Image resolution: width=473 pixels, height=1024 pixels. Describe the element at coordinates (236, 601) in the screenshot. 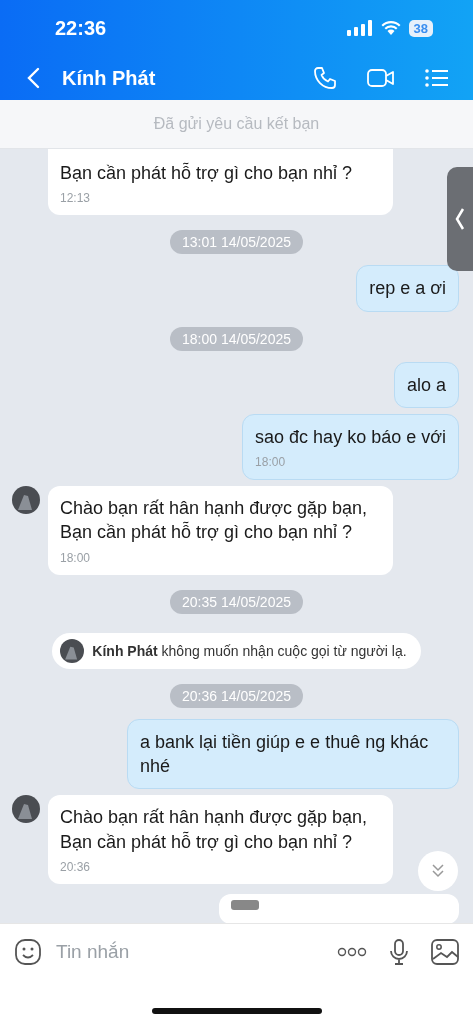

I see `date-chip: 20:35 14/05/2025` at that location.